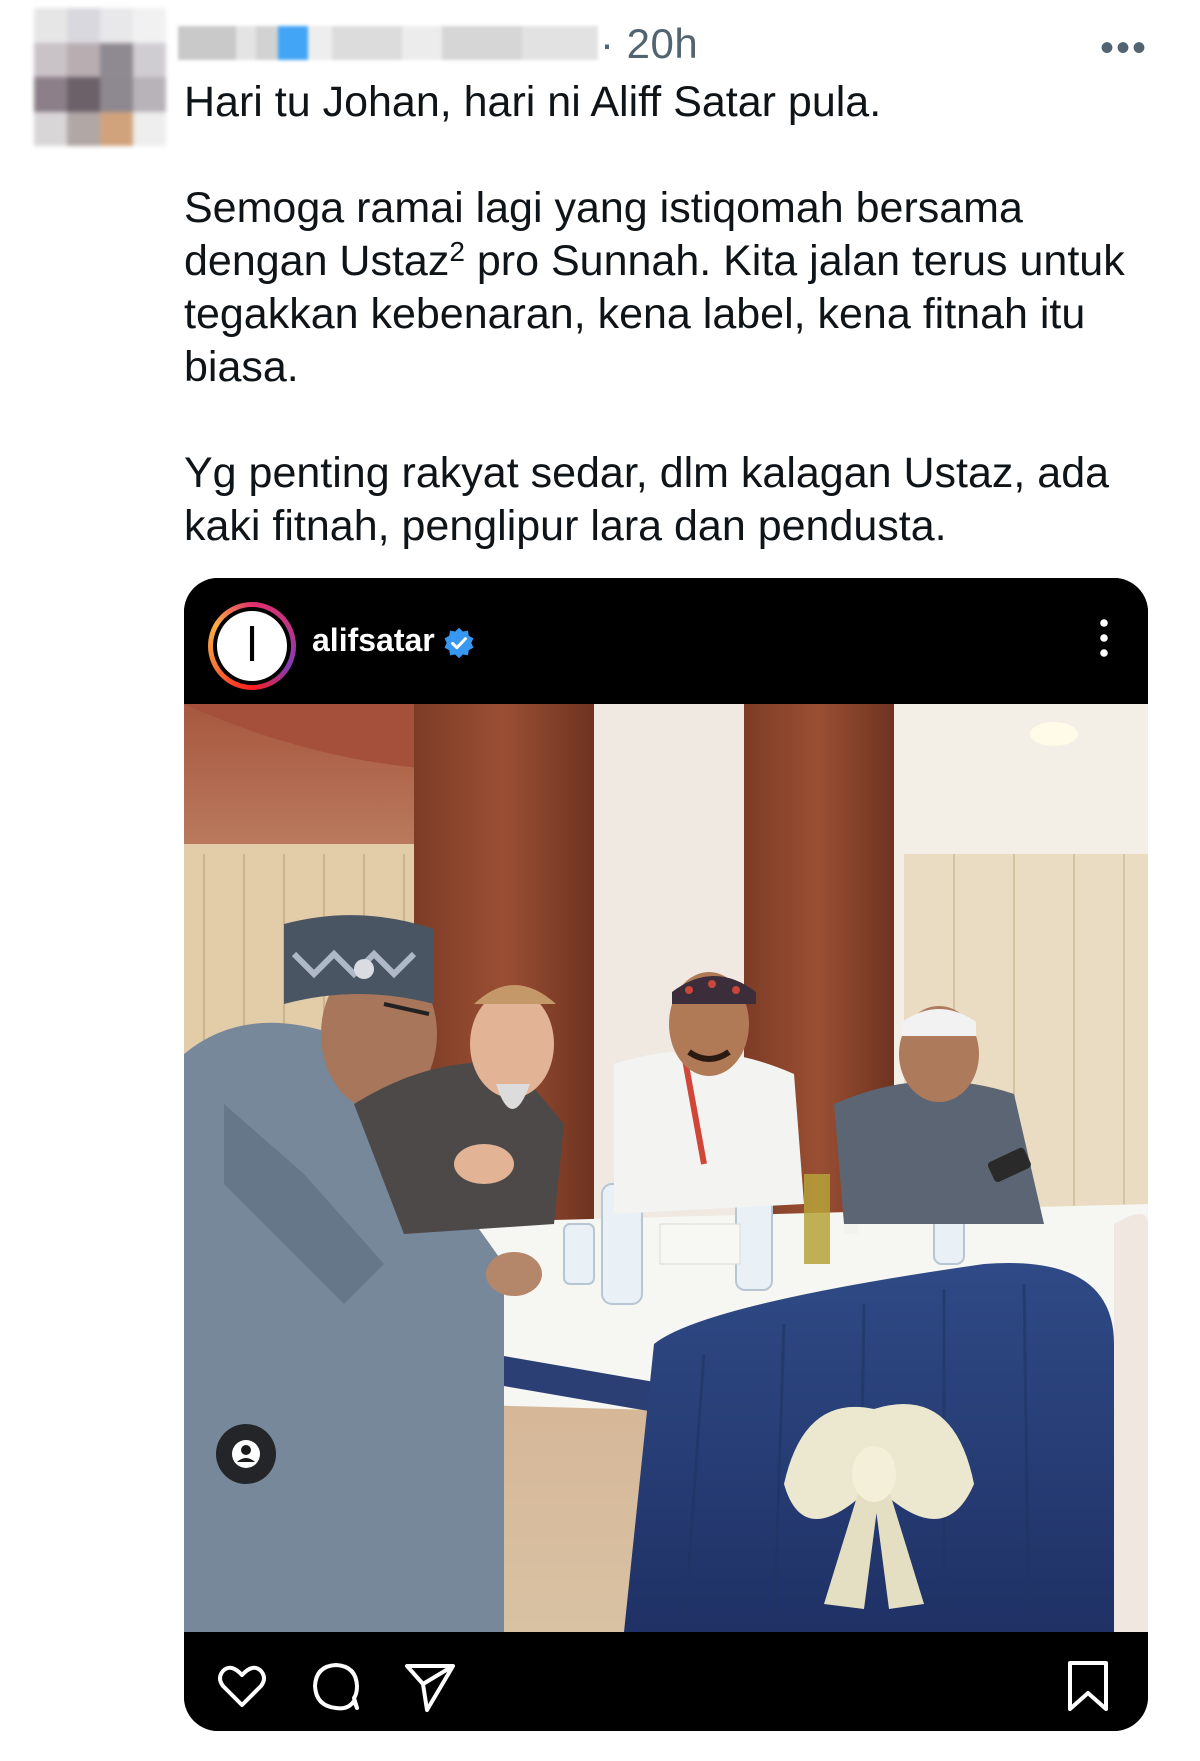 The height and width of the screenshot is (1761, 1200). What do you see at coordinates (246, 1454) in the screenshot?
I see `user-tag-icon` at bounding box center [246, 1454].